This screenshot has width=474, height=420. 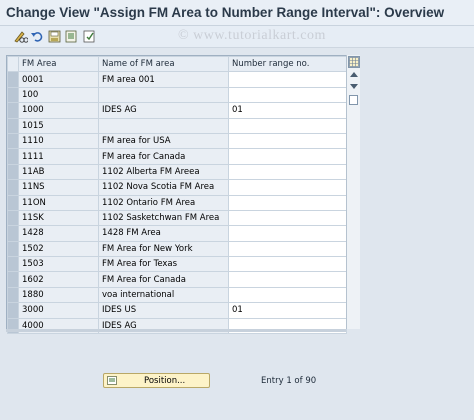 I want to click on cell-fm-area-name: voa international, so click(x=163, y=295).